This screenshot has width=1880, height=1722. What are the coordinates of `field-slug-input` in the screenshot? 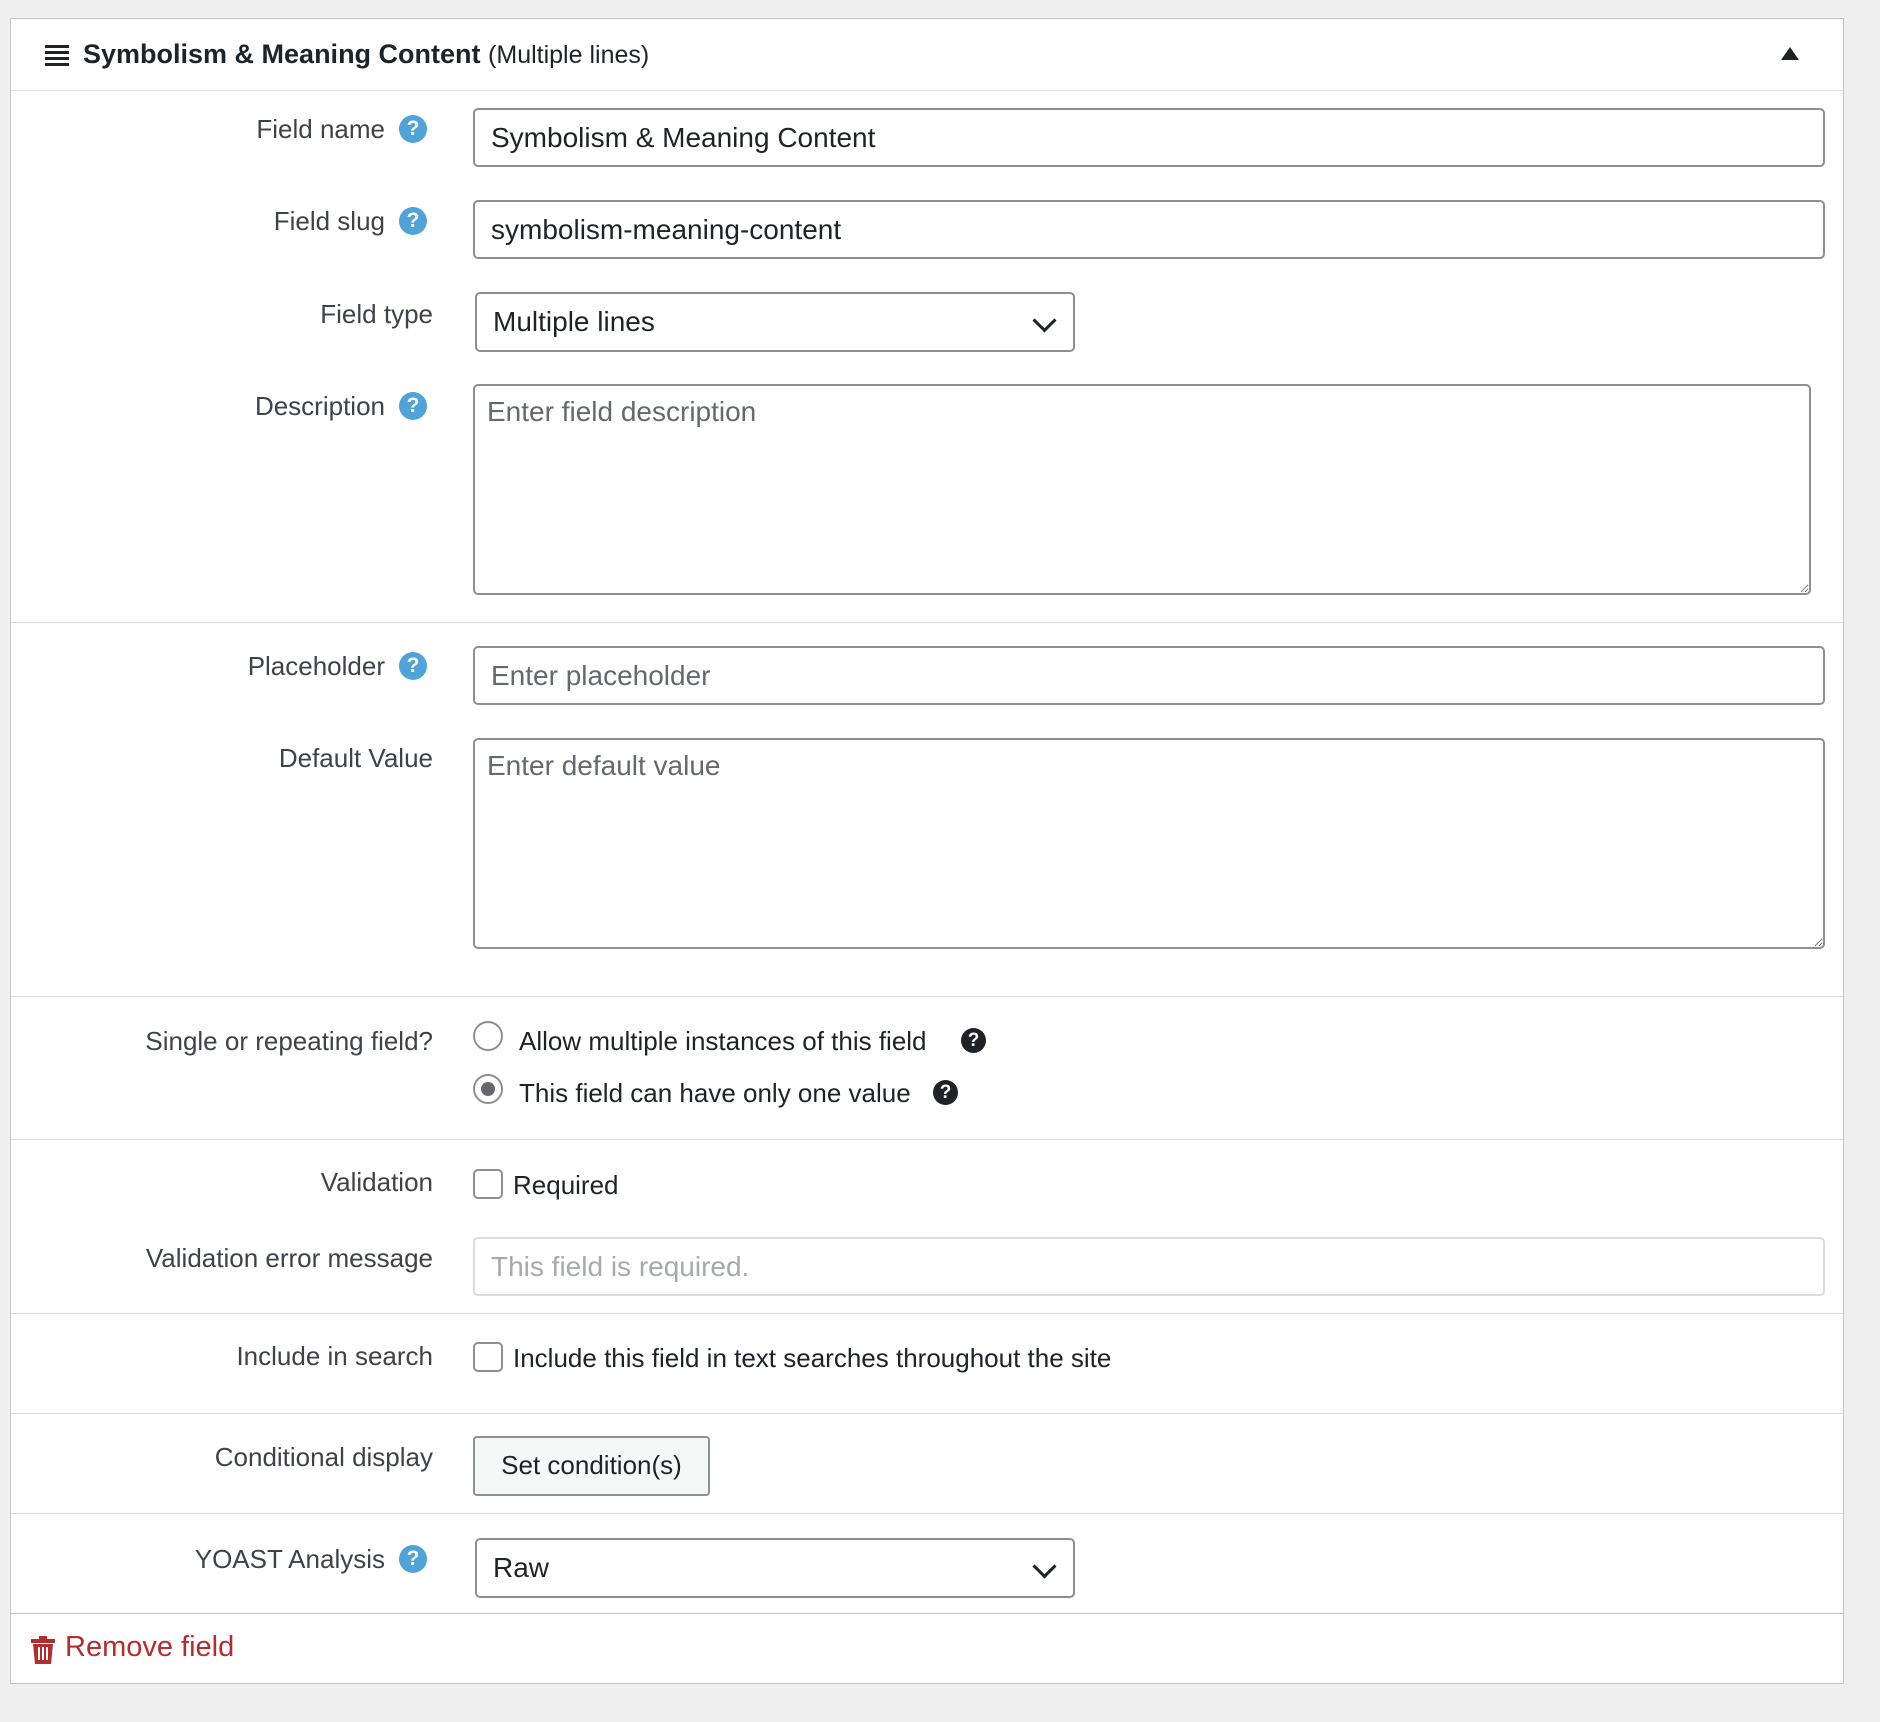 It's located at (1149, 229).